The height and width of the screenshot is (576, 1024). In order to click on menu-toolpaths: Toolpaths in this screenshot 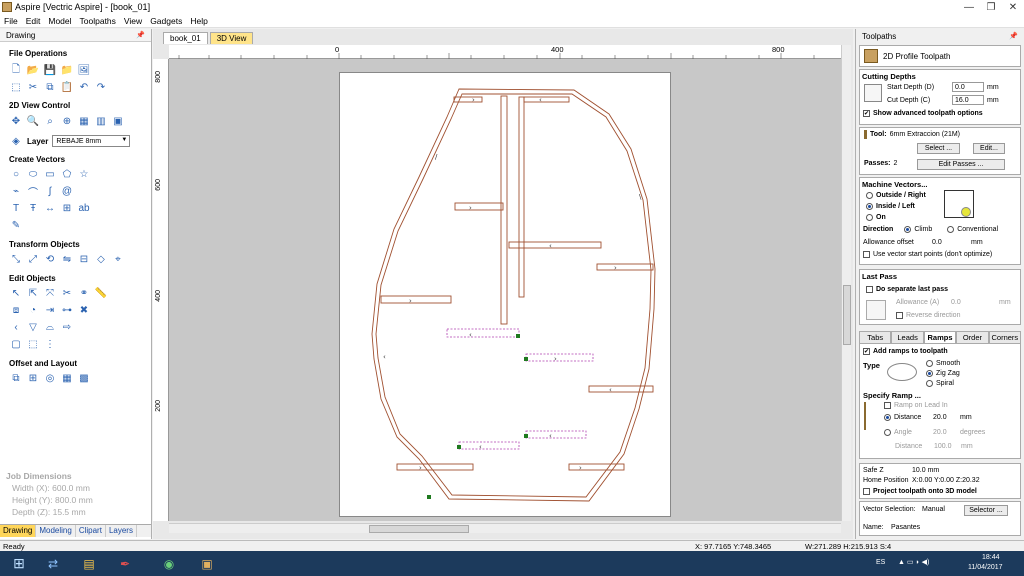, I will do `click(98, 21)`.